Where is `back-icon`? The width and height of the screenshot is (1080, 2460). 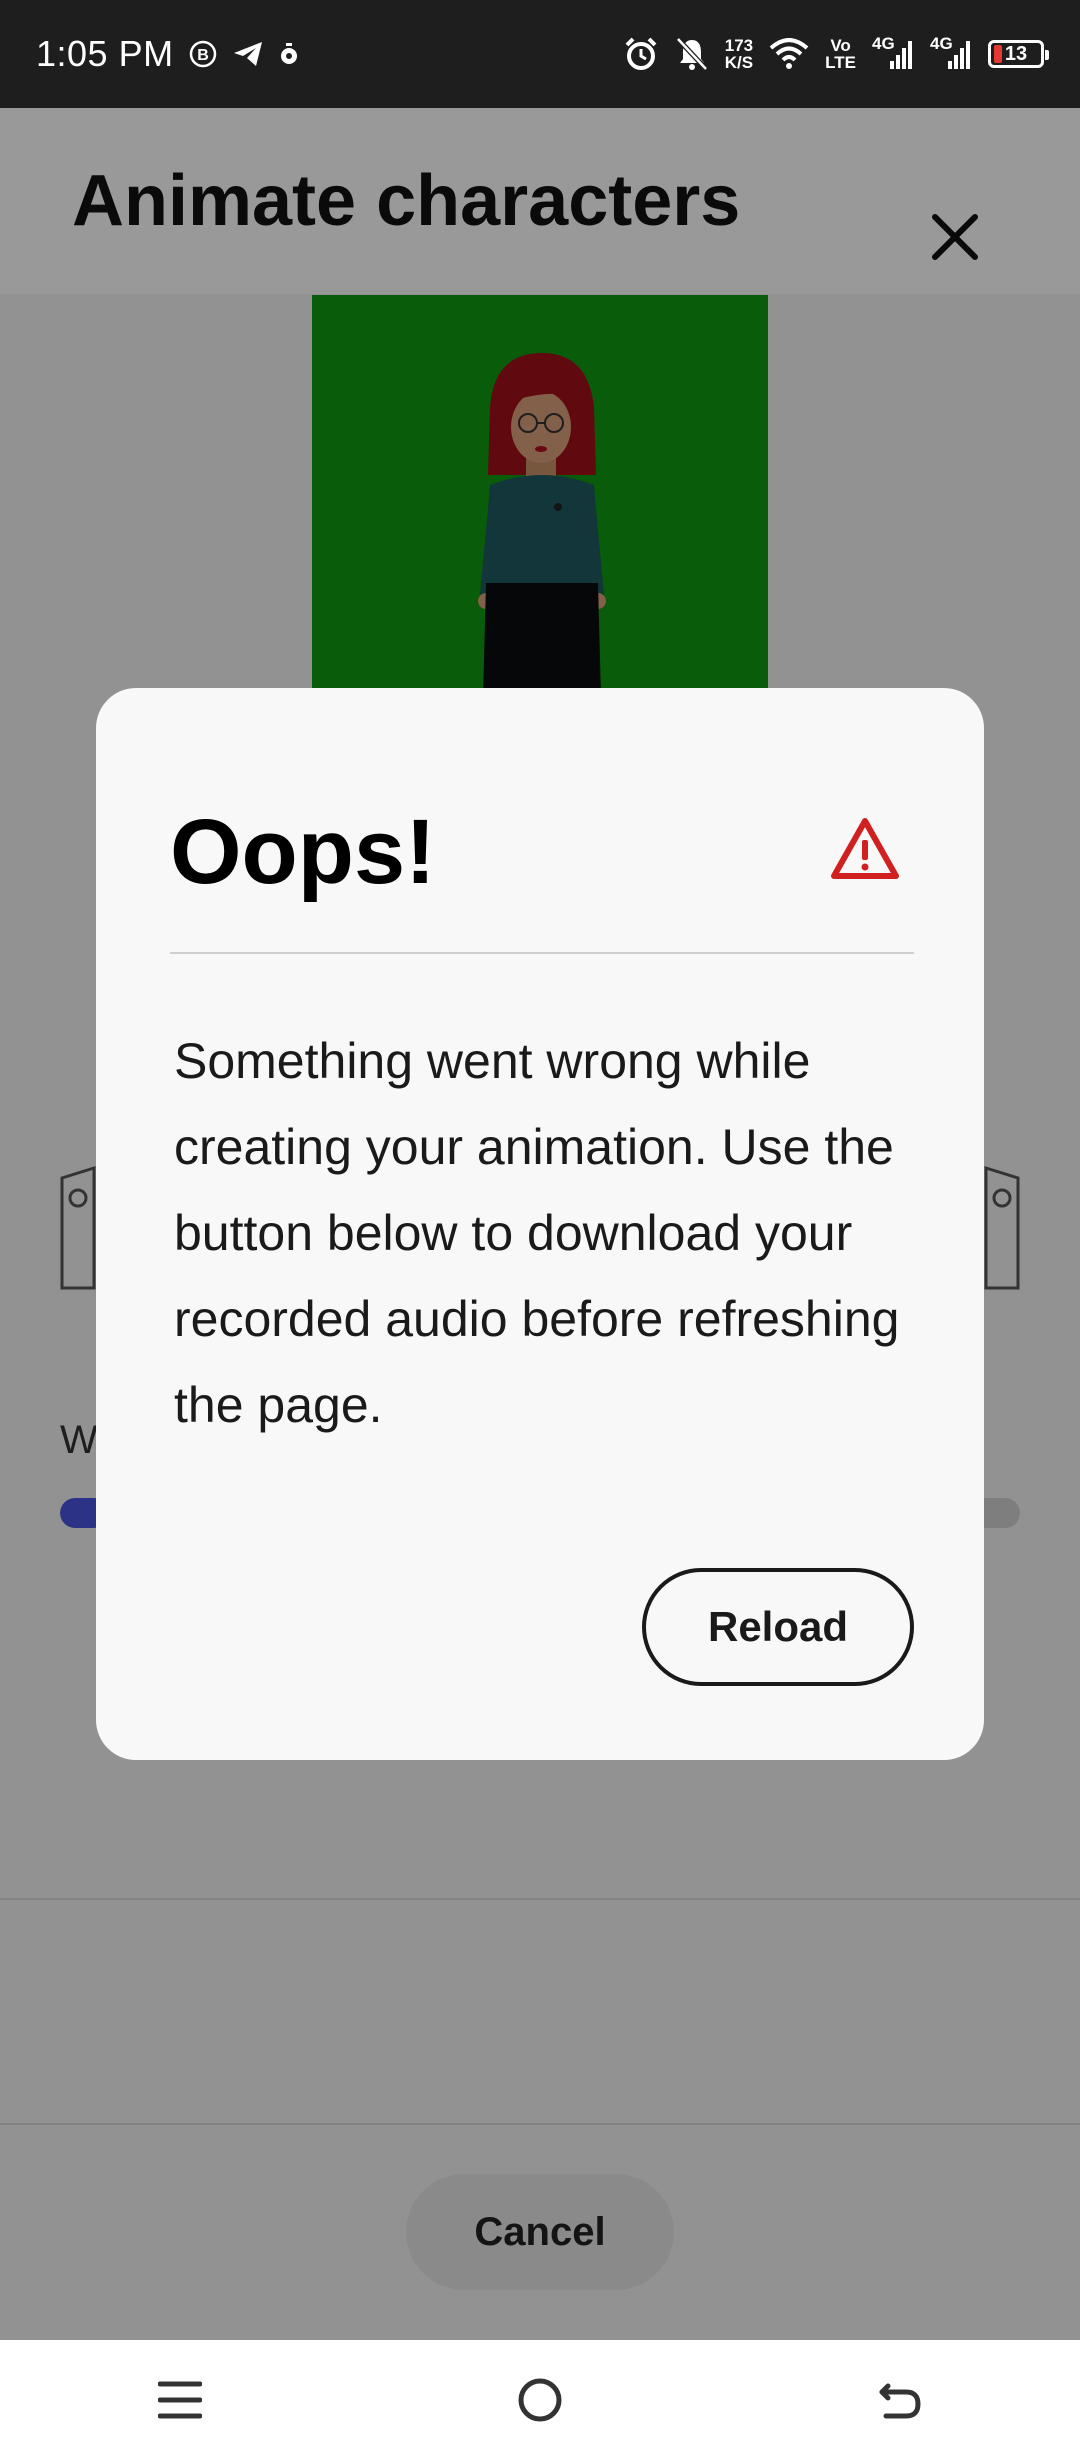
back-icon is located at coordinates (900, 2401).